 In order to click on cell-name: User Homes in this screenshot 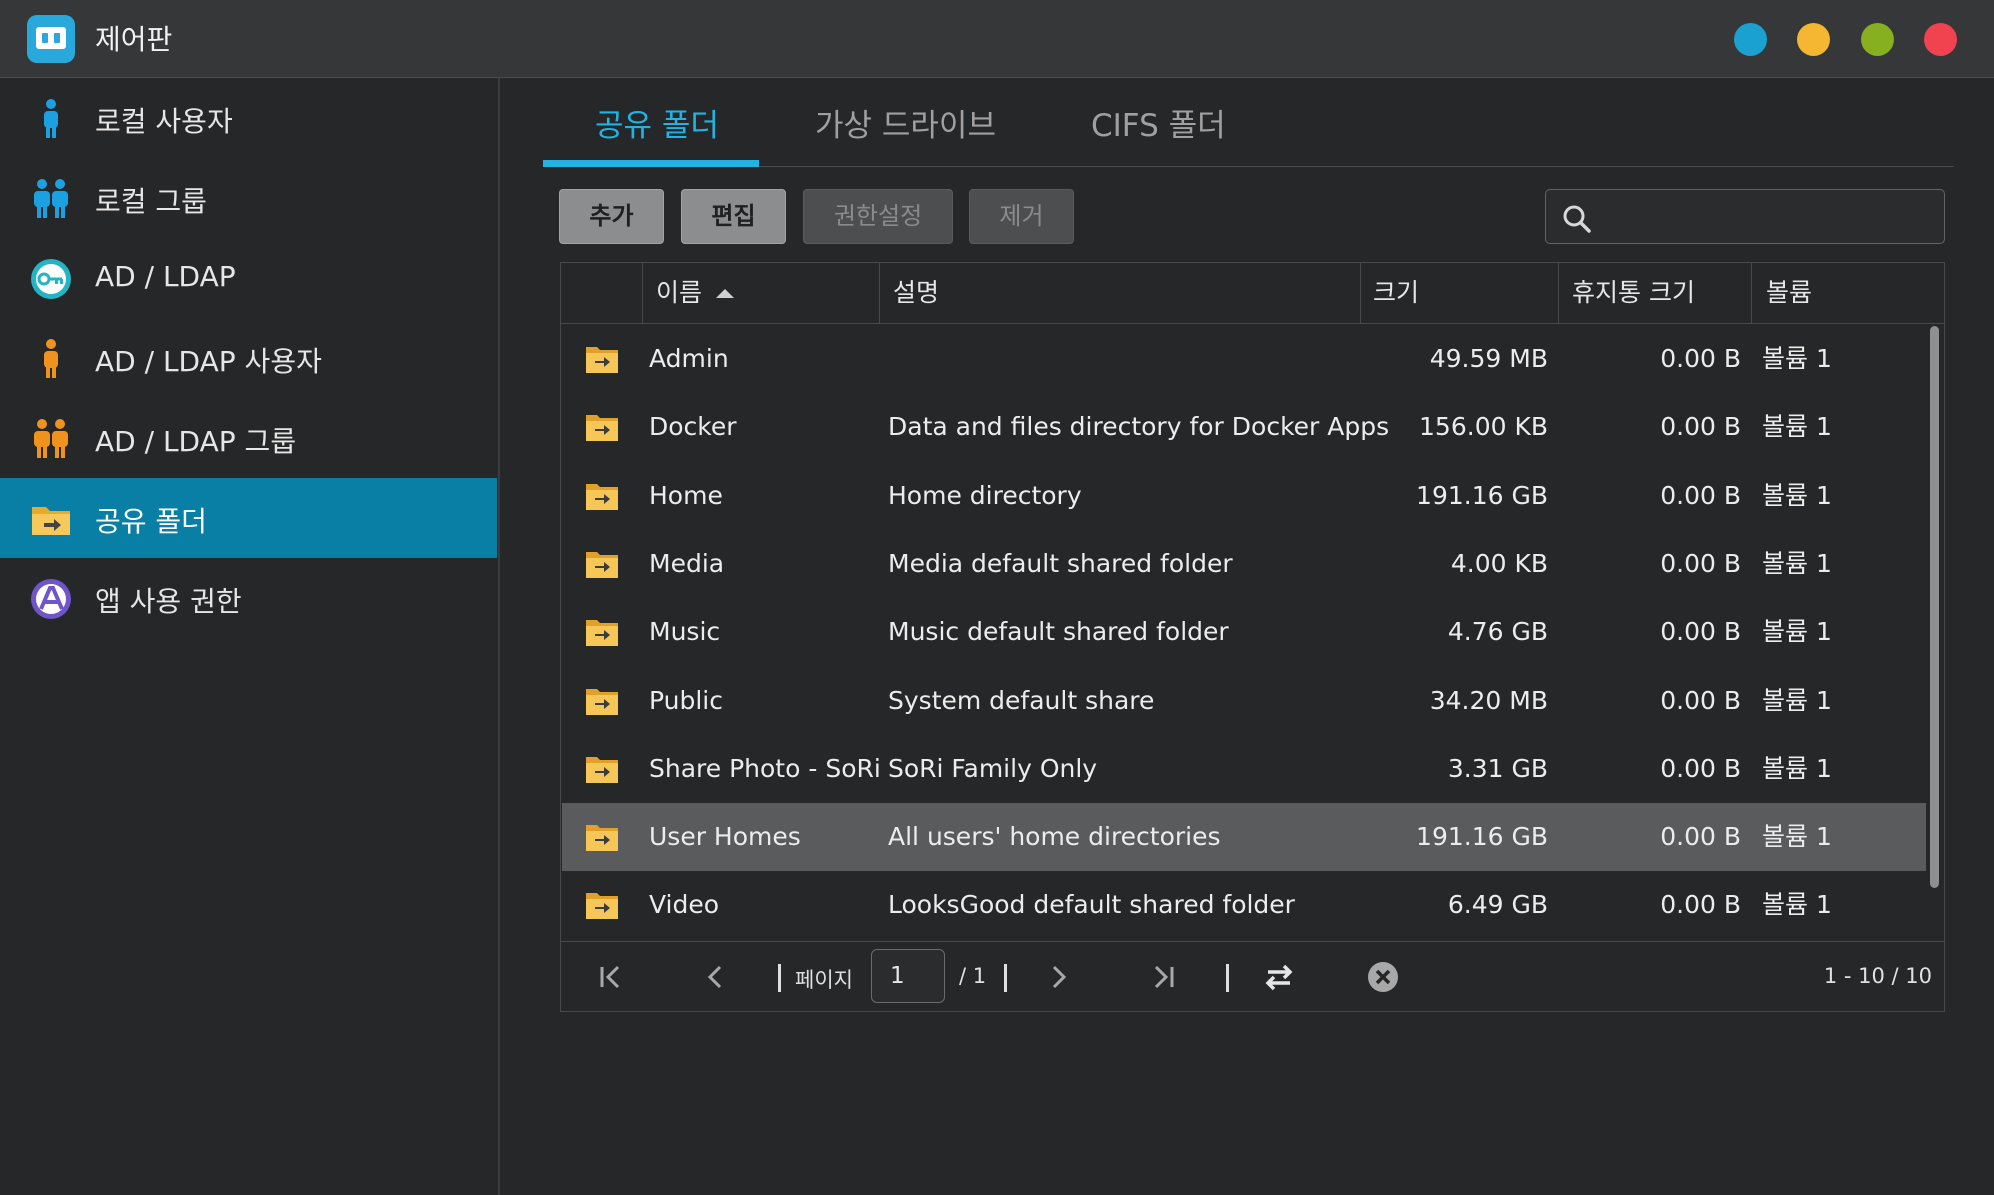, I will do `click(725, 837)`.